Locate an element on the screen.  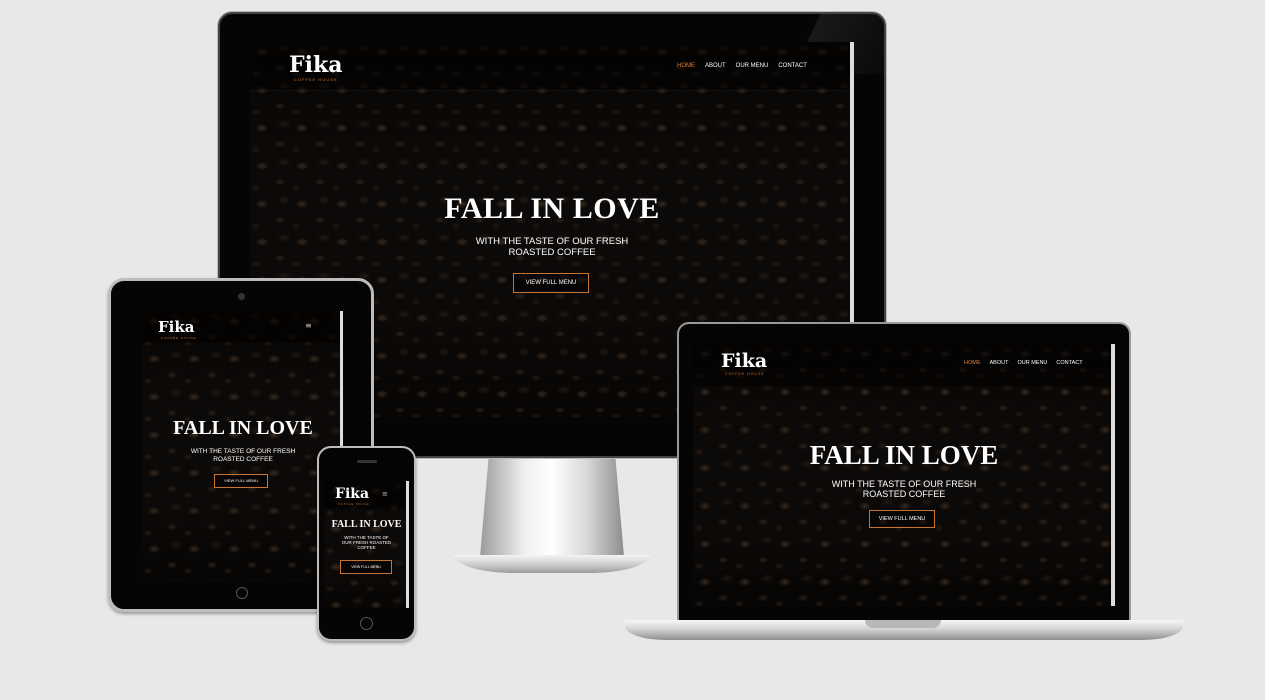
desktop-hero-subtitle-line1: WITH THE TASTE OF OUR FRESH is located at coordinates (552, 241).